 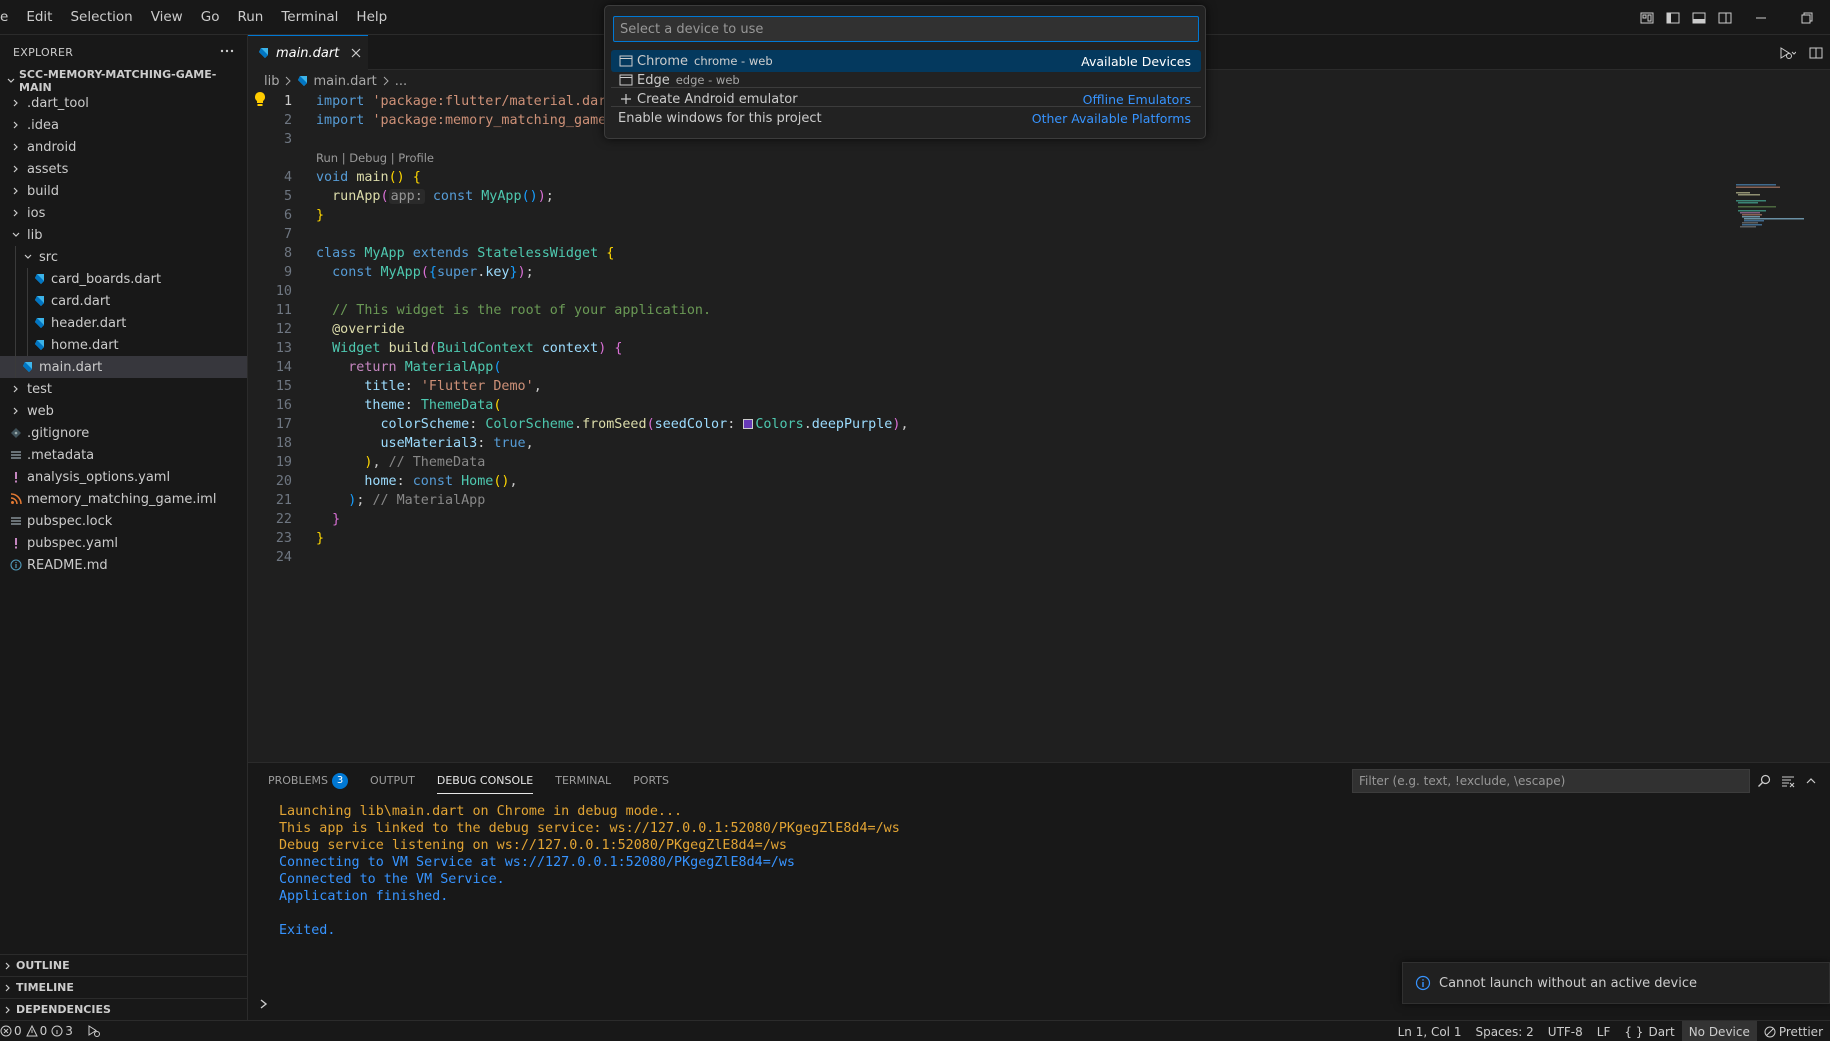 What do you see at coordinates (123, 301) in the screenshot?
I see `tree-item-card-dart: card.dart` at bounding box center [123, 301].